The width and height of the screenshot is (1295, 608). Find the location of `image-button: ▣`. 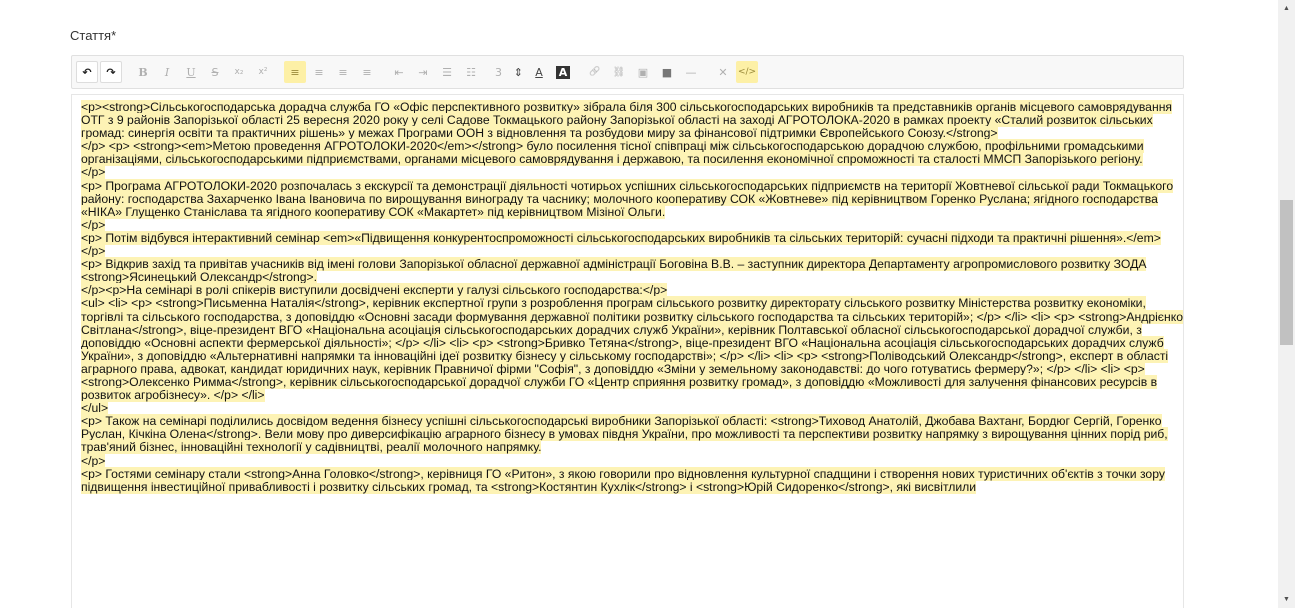

image-button: ▣ is located at coordinates (643, 72).